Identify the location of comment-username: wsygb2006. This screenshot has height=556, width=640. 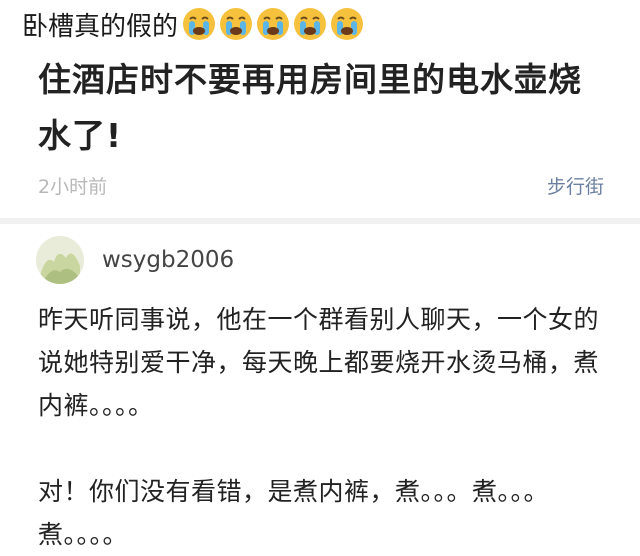
(168, 260).